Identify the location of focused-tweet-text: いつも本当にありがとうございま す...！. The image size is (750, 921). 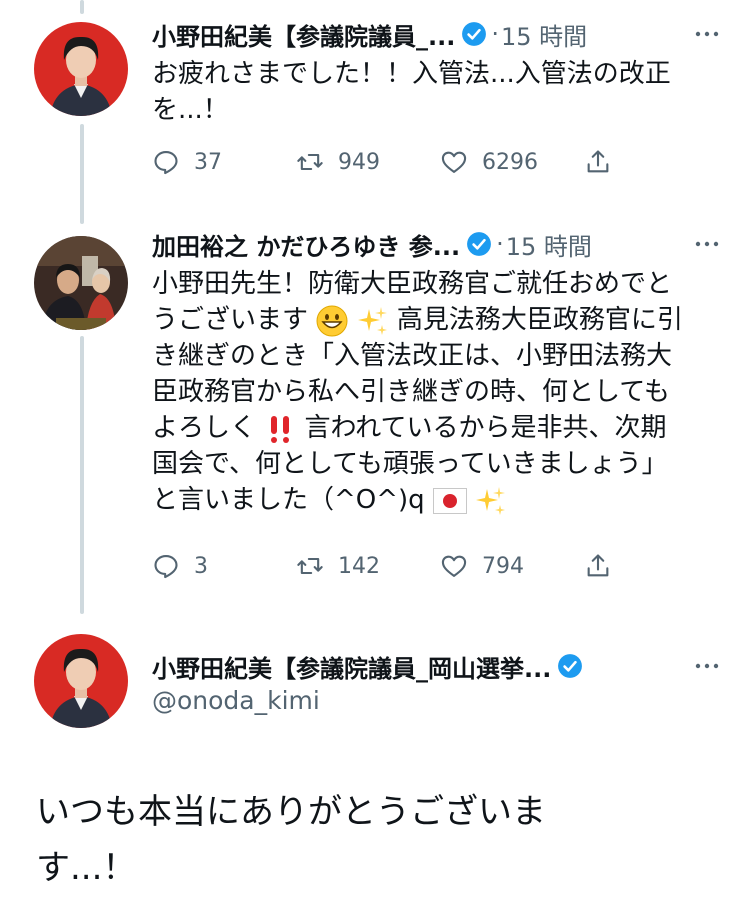
(381, 840).